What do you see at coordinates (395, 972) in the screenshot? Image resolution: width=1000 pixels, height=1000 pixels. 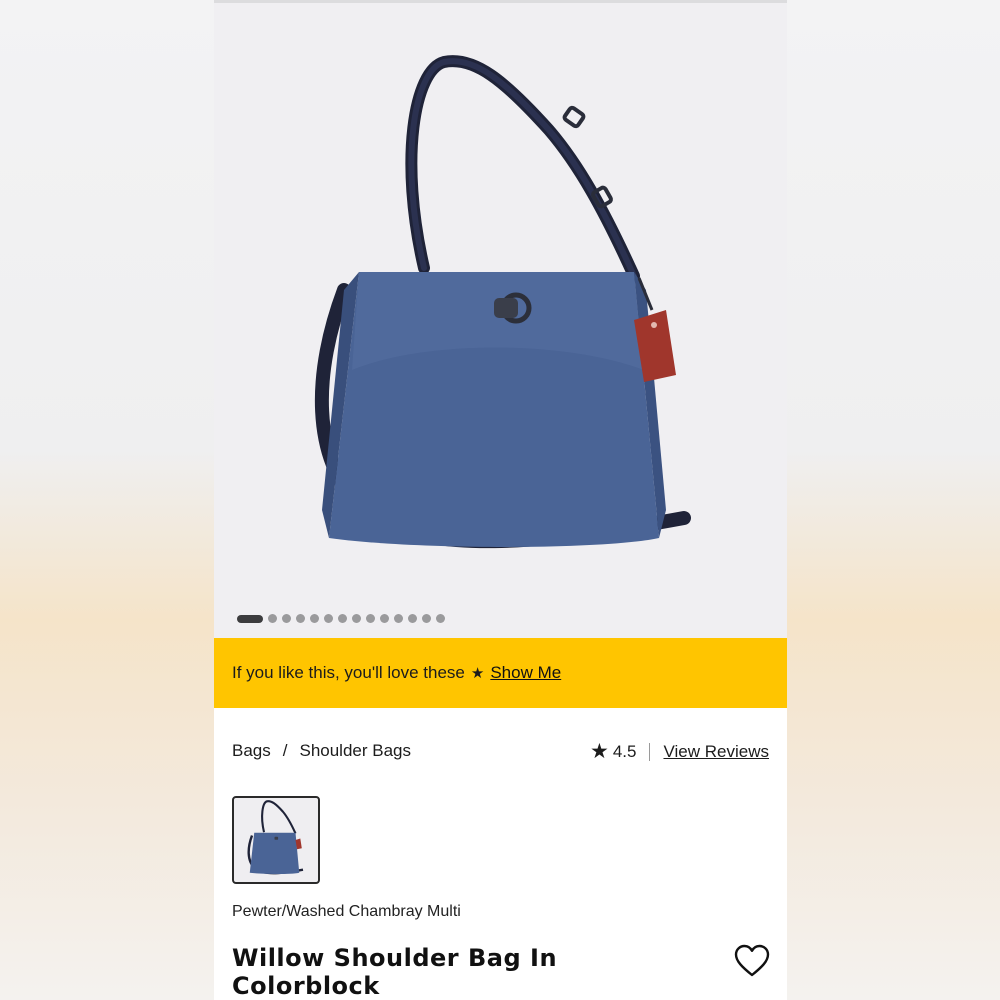 I see `product-title: Willow Shoulder Bag In Colorblock` at bounding box center [395, 972].